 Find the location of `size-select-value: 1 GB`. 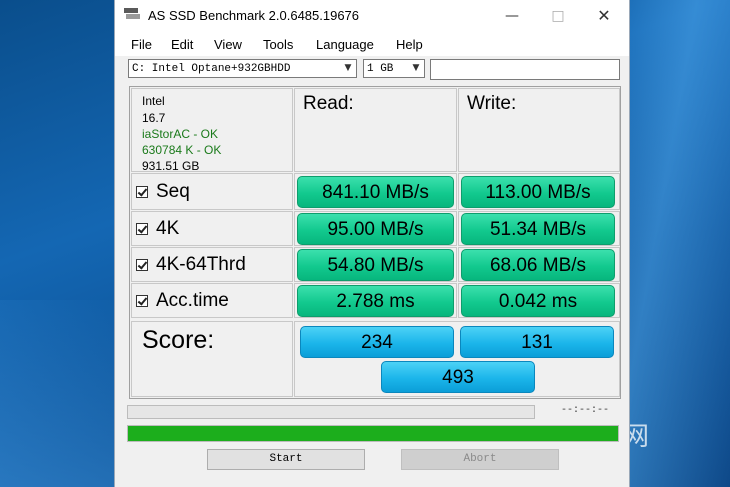

size-select-value: 1 GB is located at coordinates (380, 69).